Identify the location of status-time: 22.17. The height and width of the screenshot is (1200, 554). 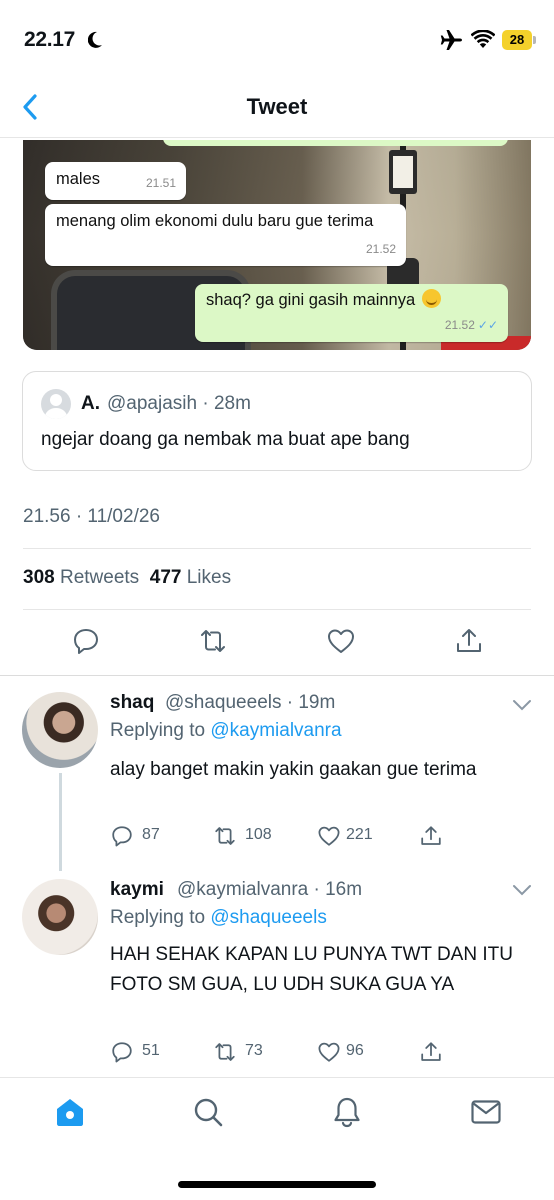
(50, 39).